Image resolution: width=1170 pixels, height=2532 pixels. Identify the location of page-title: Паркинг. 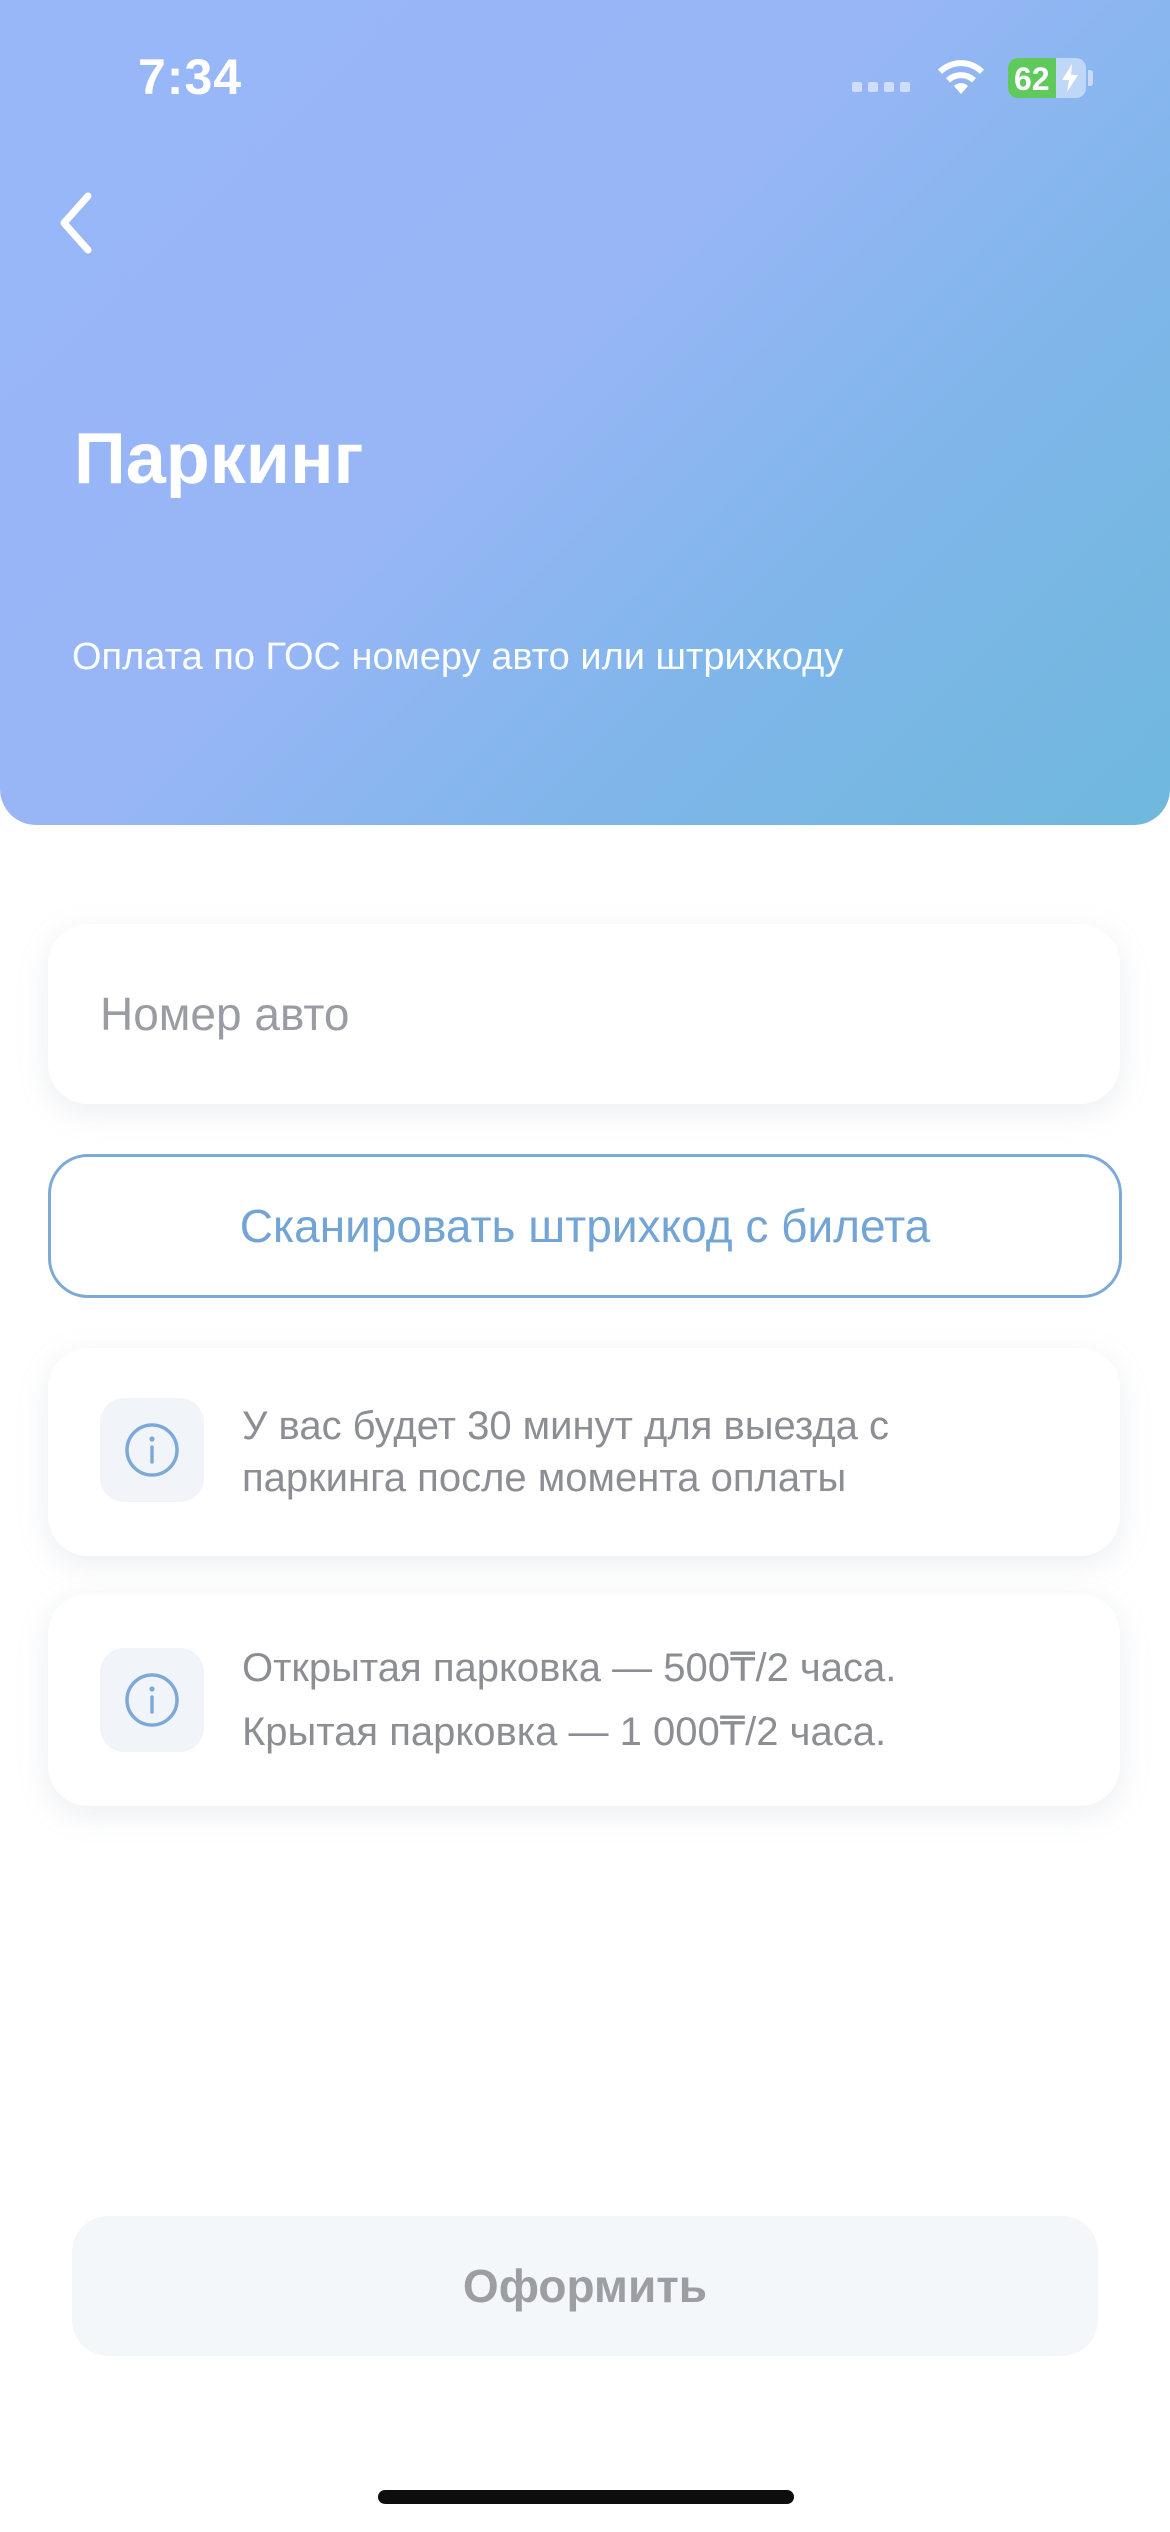
(219, 459).